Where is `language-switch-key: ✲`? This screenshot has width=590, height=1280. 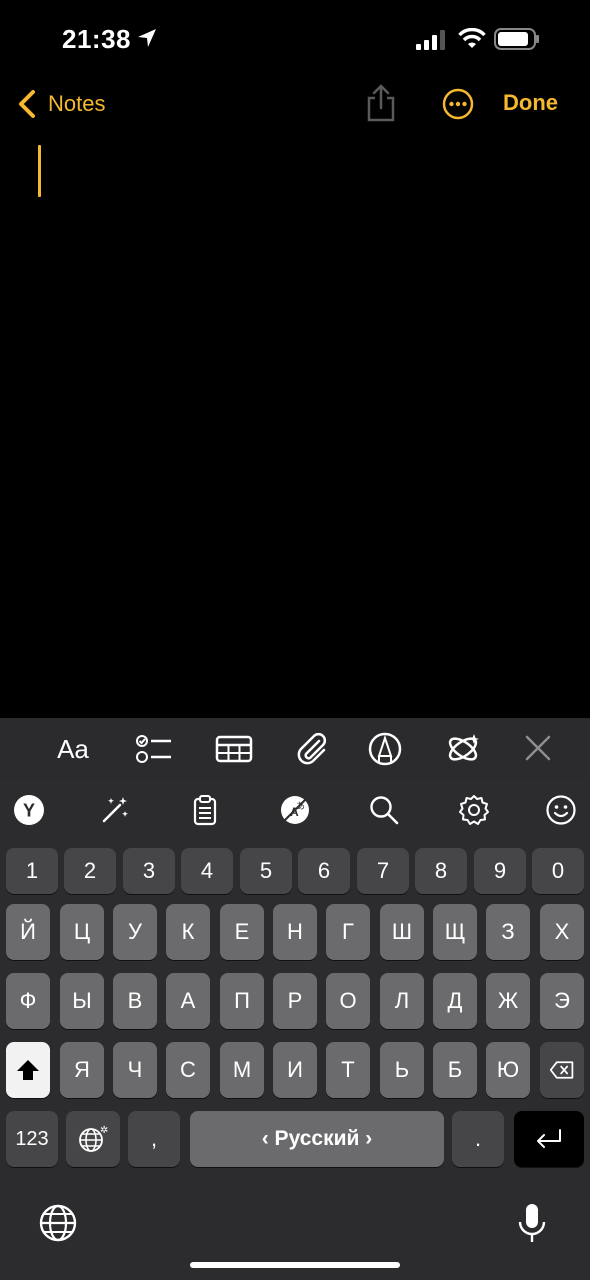 language-switch-key: ✲ is located at coordinates (93, 1139).